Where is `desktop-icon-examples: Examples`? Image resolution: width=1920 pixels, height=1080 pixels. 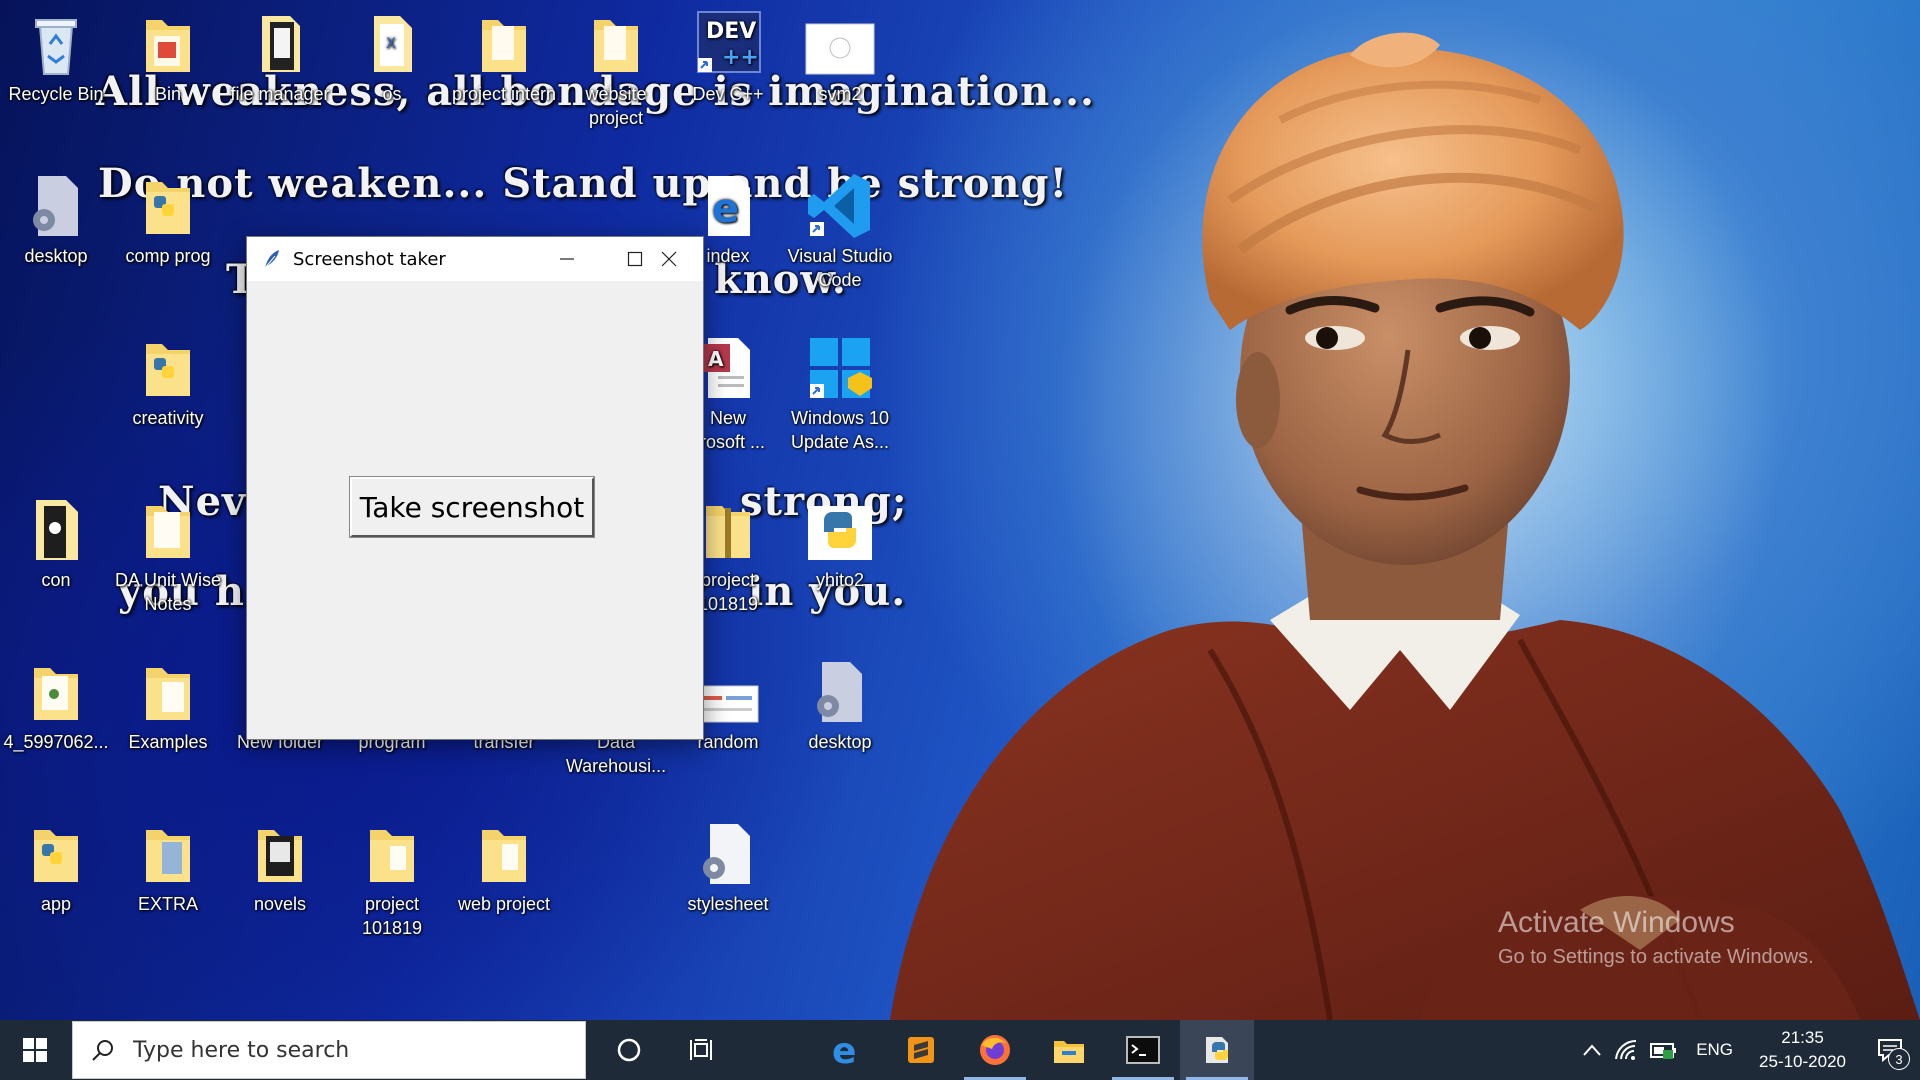
desktop-icon-examples: Examples is located at coordinates (168, 705).